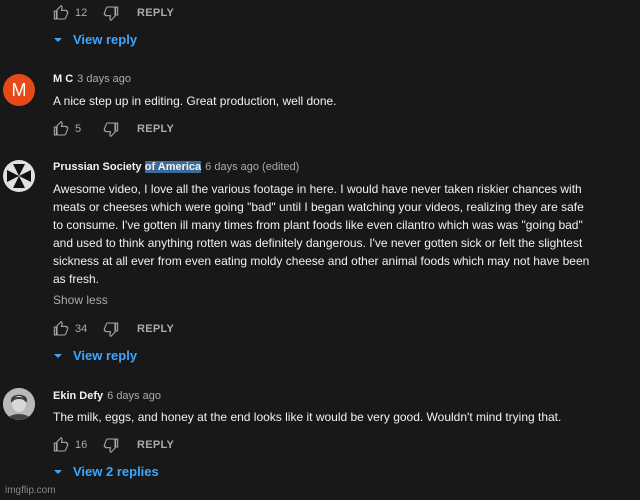  I want to click on comment-header: M C 3 days ago, so click(92, 79).